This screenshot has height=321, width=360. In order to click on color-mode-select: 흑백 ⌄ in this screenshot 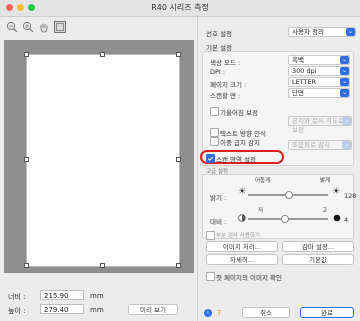, I will do `click(319, 60)`.